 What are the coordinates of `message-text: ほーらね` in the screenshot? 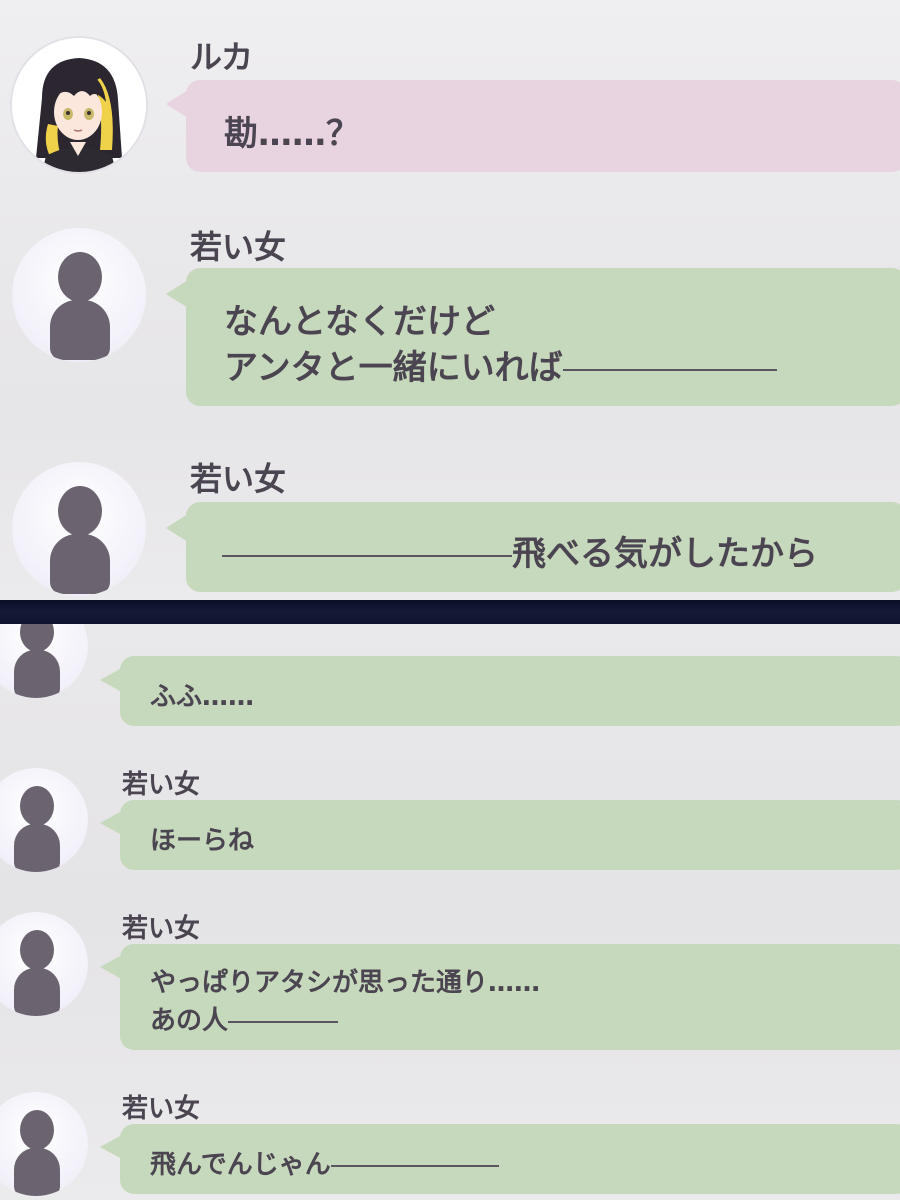 It's located at (202, 841).